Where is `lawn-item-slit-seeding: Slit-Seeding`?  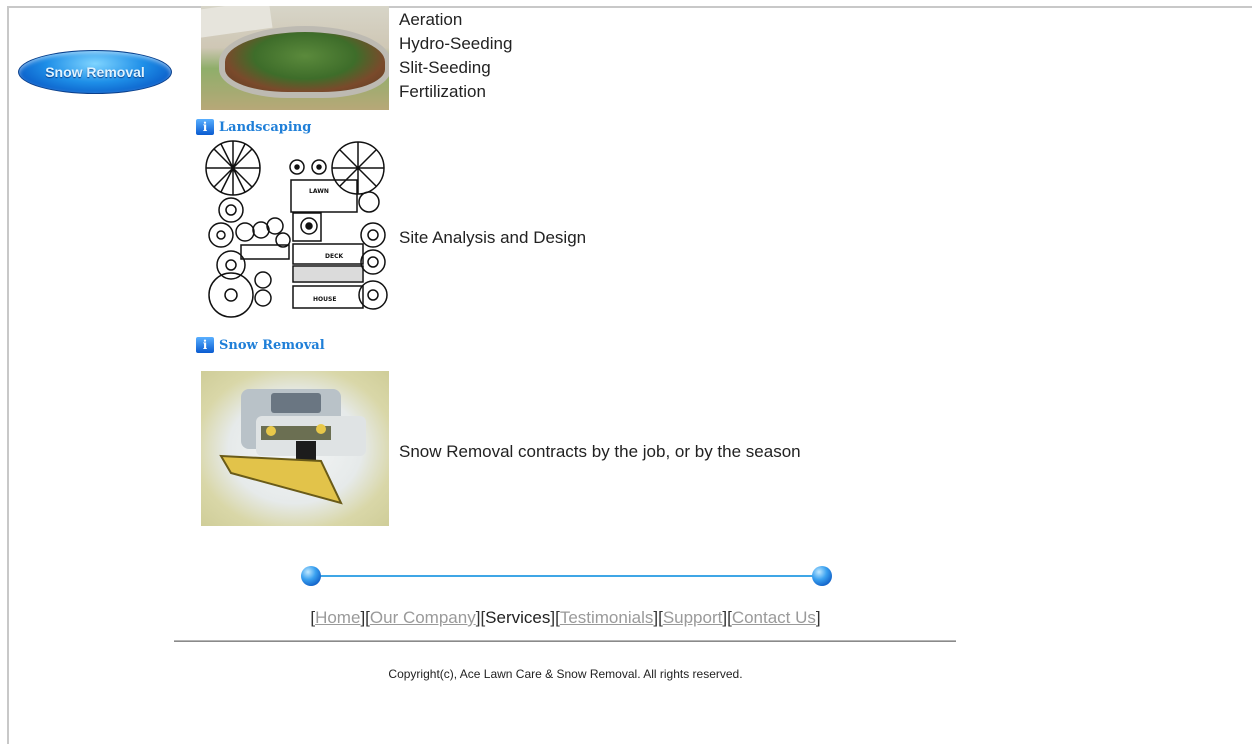
lawn-item-slit-seeding: Slit-Seeding is located at coordinates (445, 67).